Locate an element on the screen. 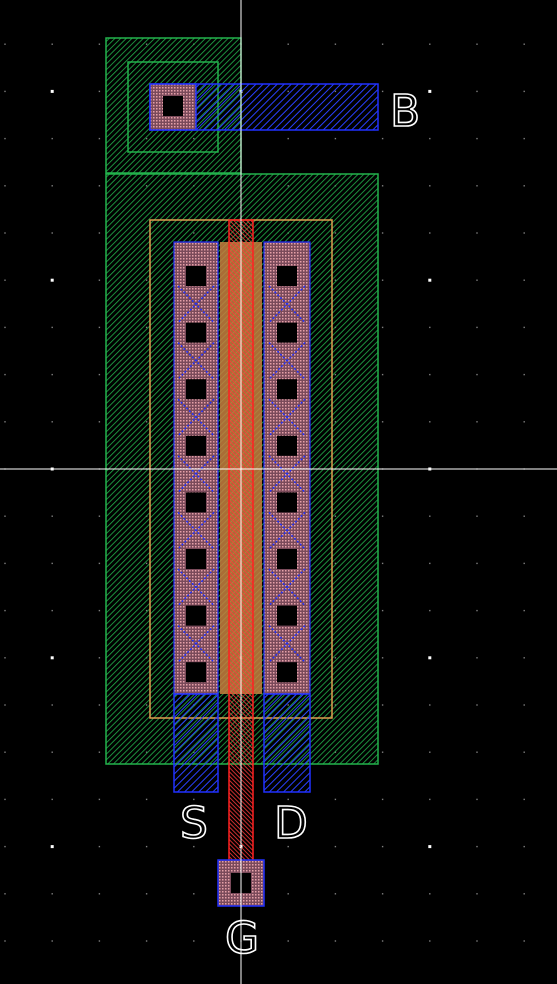 Image resolution: width=557 pixels, height=984 pixels. source-diffusion is located at coordinates (196, 468).